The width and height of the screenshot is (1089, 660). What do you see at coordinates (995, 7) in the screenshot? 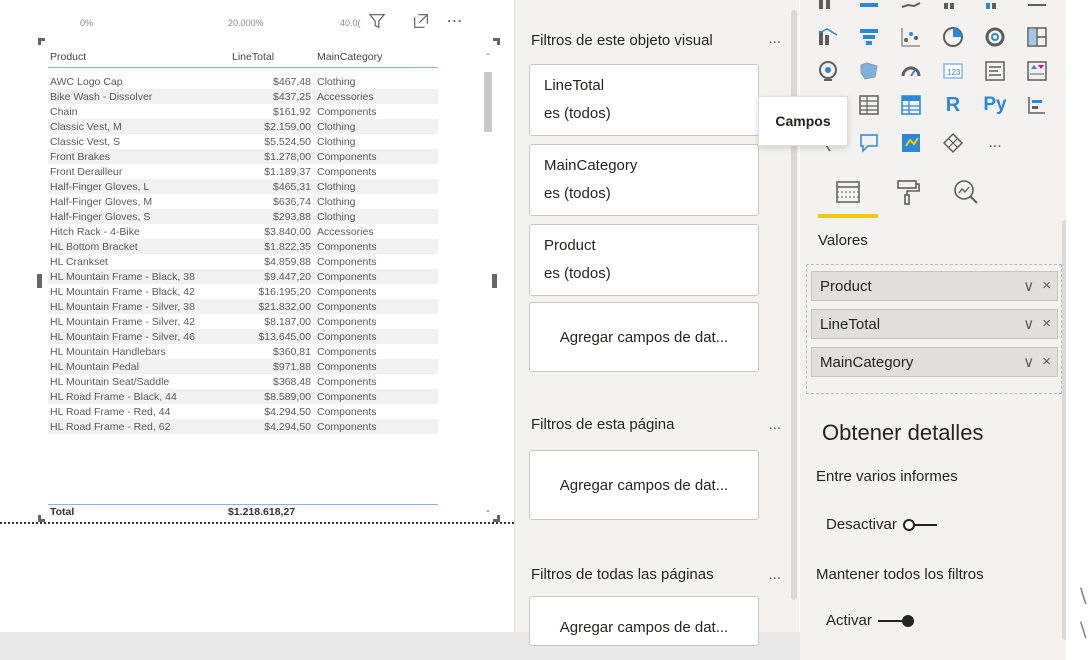
I see `ribbon-chart-icon` at bounding box center [995, 7].